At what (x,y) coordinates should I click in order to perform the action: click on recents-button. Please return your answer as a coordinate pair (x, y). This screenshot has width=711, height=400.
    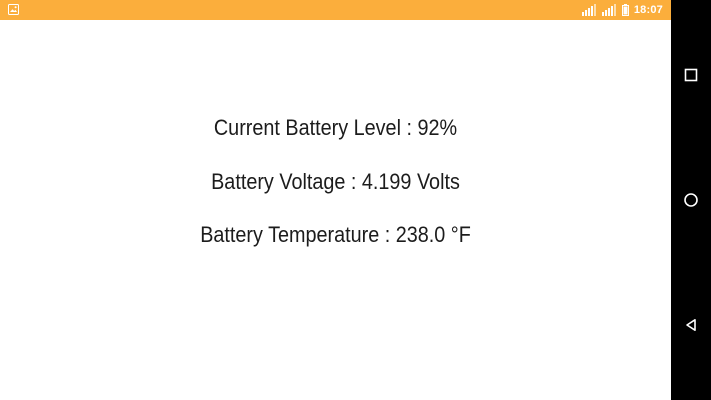
    Looking at the image, I should click on (691, 75).